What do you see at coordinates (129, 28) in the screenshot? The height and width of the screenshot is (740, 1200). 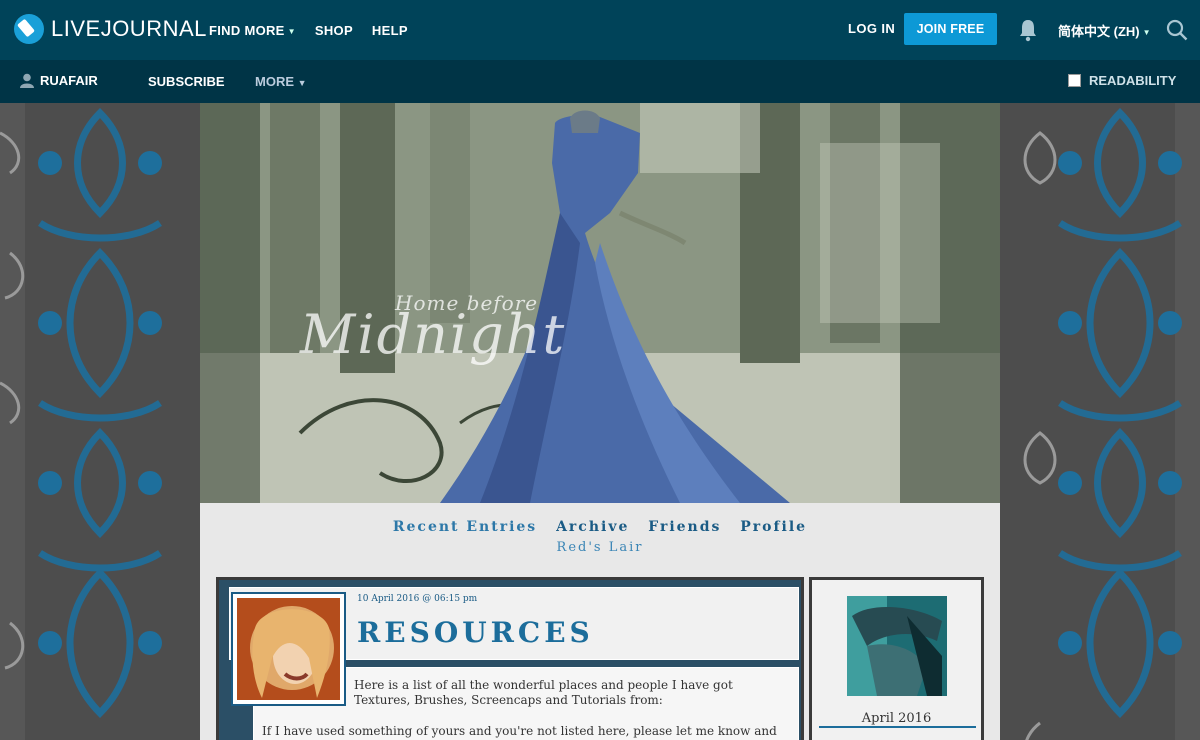 I see `logo-text: LIVEJOURNAL` at bounding box center [129, 28].